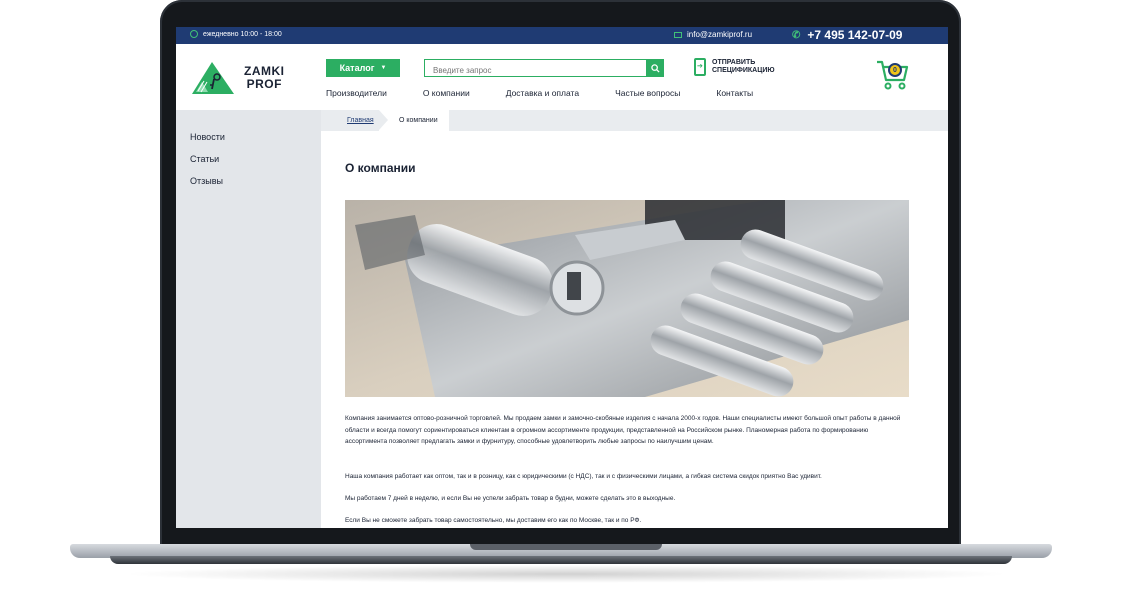 The width and height of the screenshot is (1132, 601). I want to click on search-button, so click(655, 68).